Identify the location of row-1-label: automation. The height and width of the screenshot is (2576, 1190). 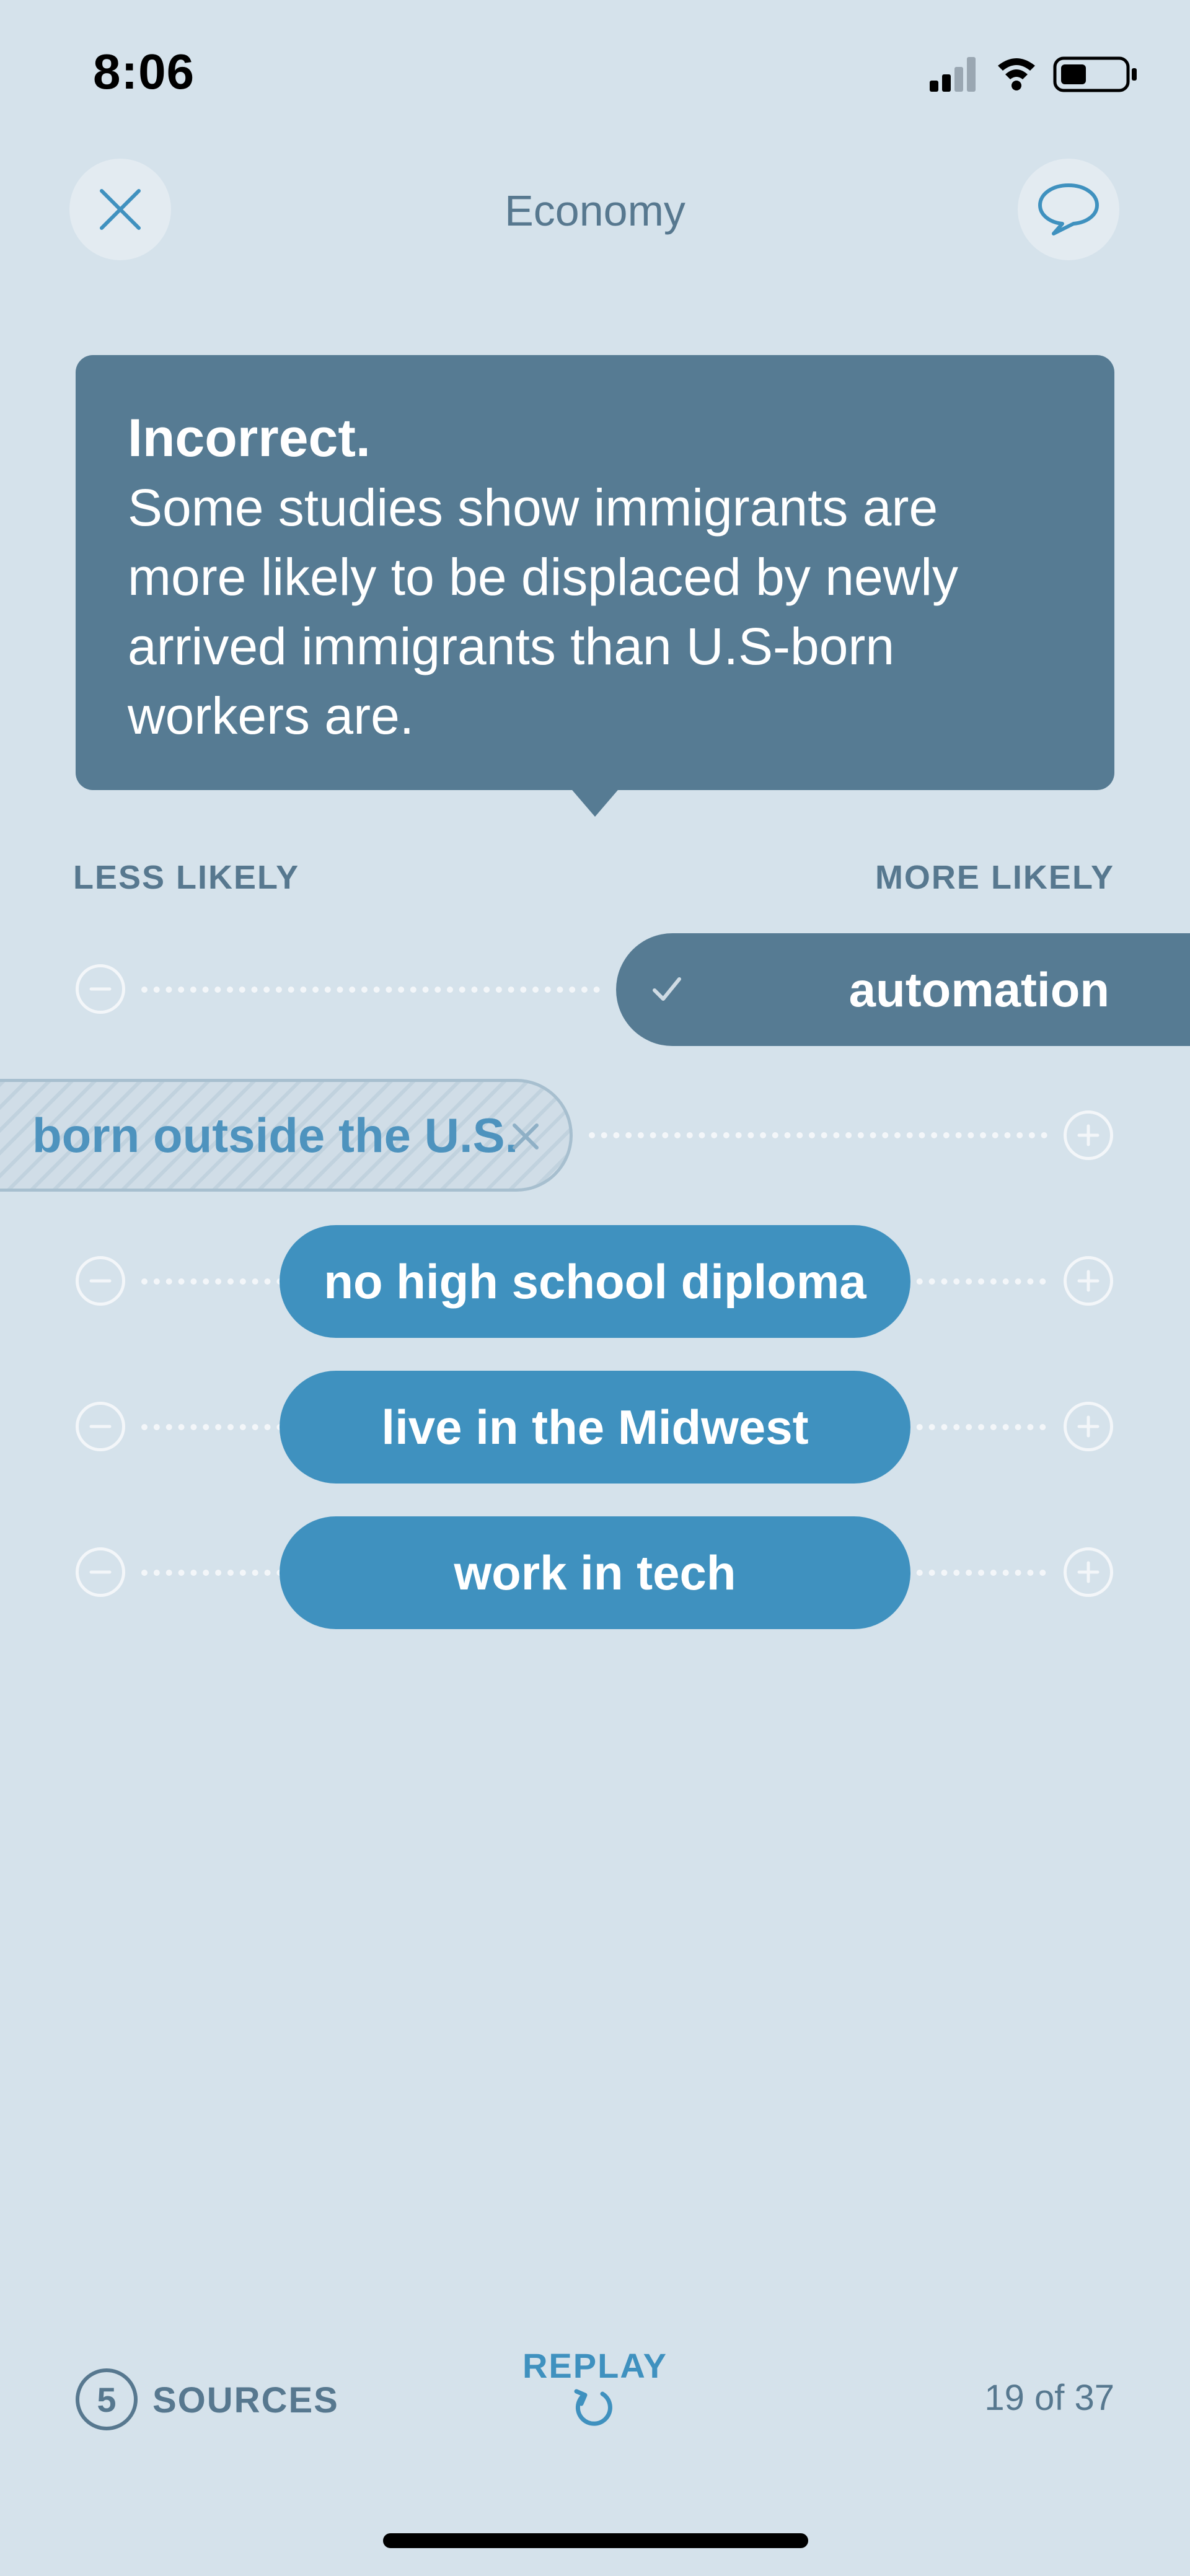
(978, 990).